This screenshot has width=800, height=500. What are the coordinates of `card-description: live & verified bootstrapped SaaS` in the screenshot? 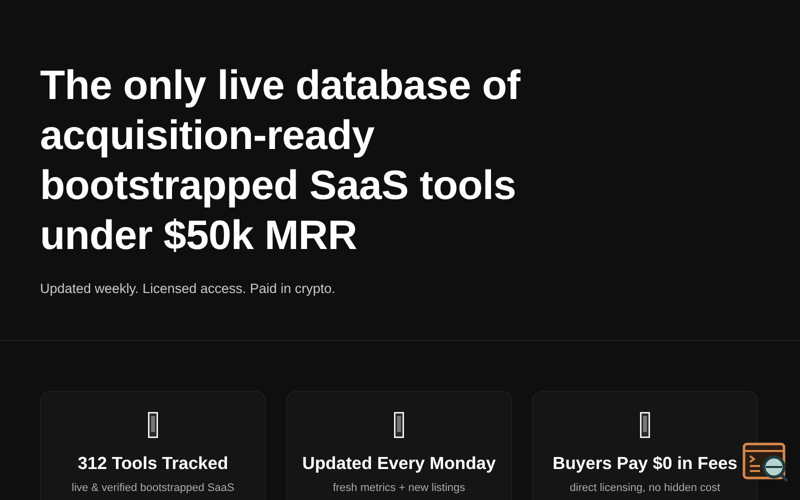 It's located at (153, 488).